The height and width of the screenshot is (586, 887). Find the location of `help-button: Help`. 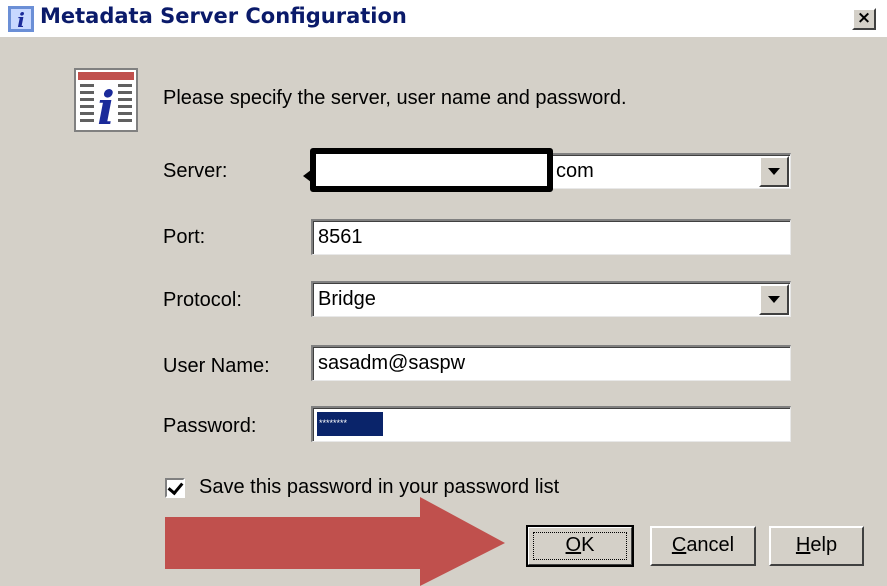

help-button: Help is located at coordinates (816, 546).